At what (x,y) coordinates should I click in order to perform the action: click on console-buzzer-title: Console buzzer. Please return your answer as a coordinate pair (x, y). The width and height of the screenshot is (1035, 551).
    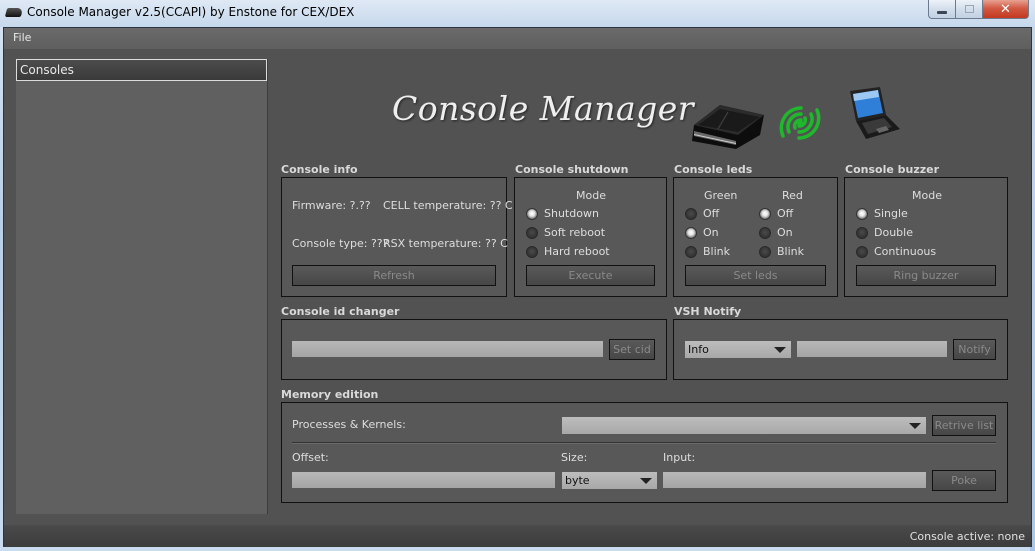
    Looking at the image, I should click on (892, 169).